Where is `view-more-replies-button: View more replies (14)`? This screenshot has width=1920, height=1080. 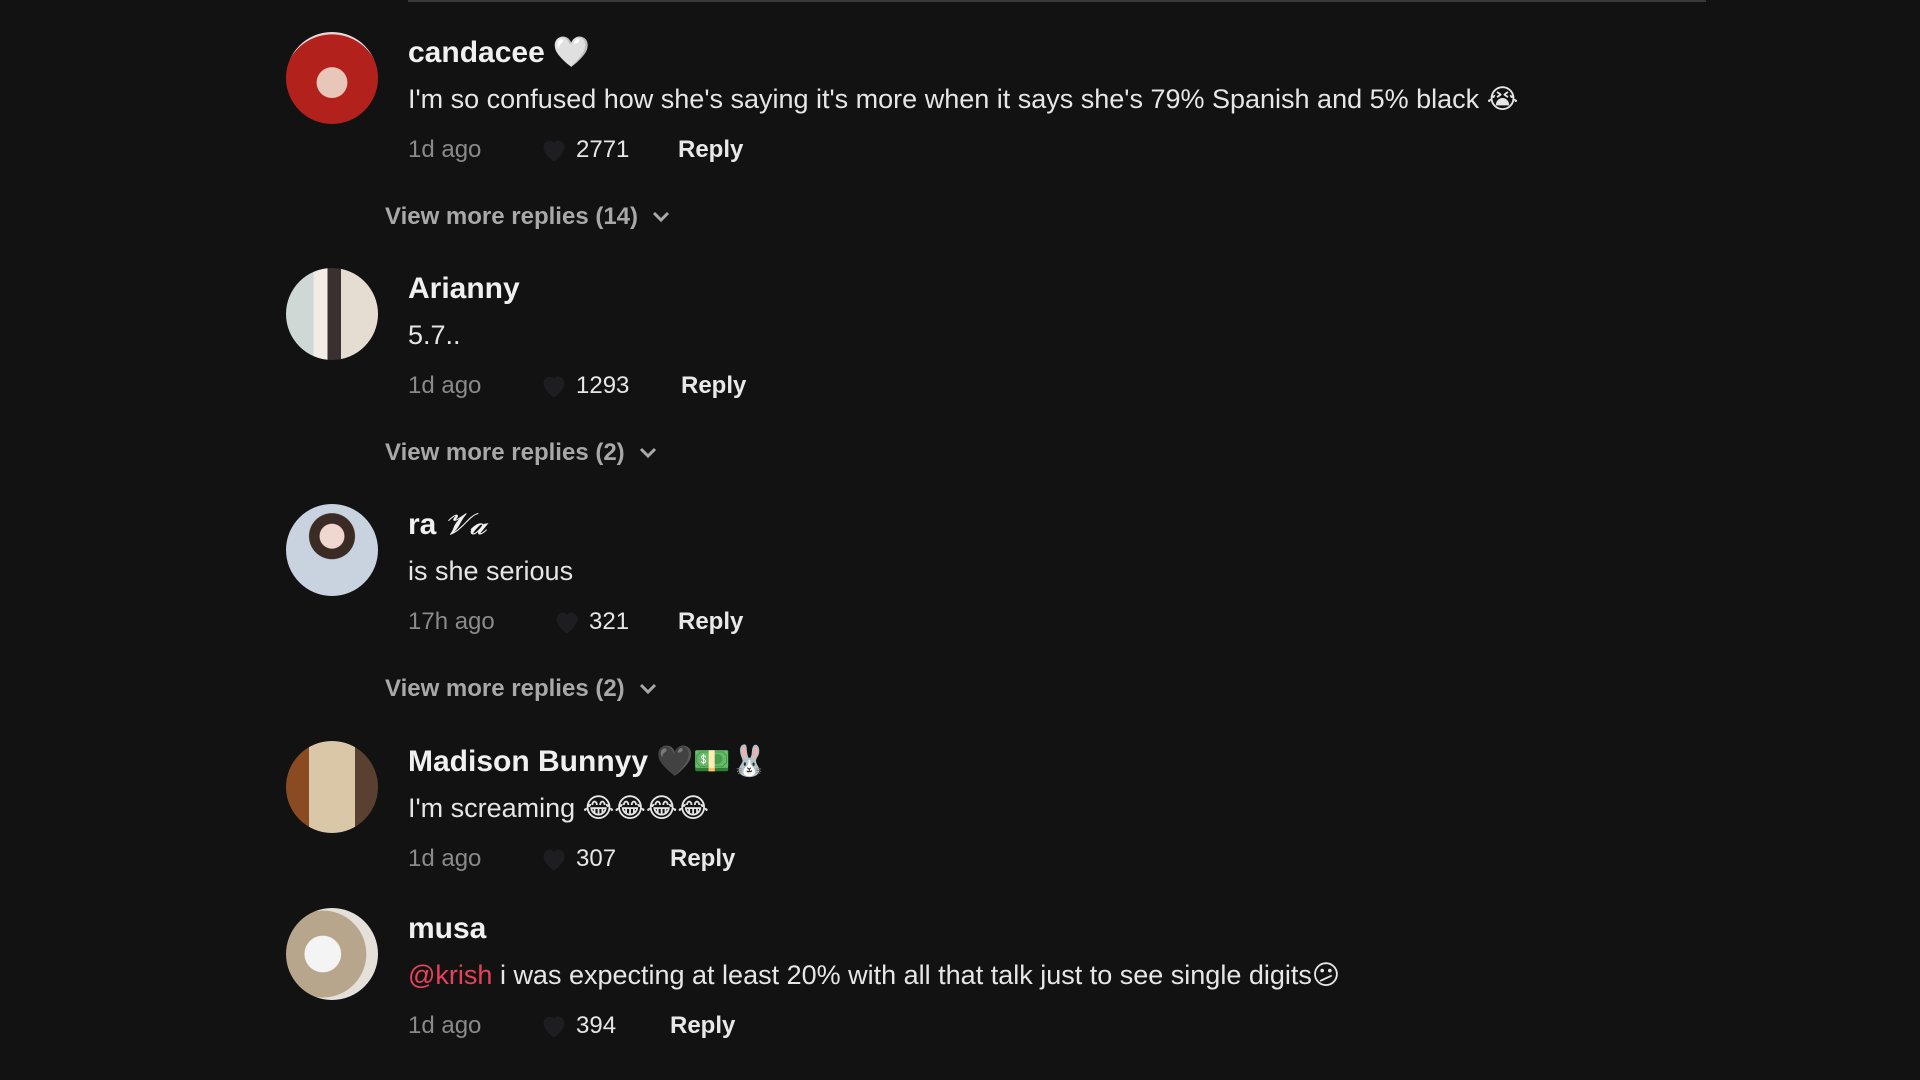
view-more-replies-button: View more replies (14) is located at coordinates (527, 217).